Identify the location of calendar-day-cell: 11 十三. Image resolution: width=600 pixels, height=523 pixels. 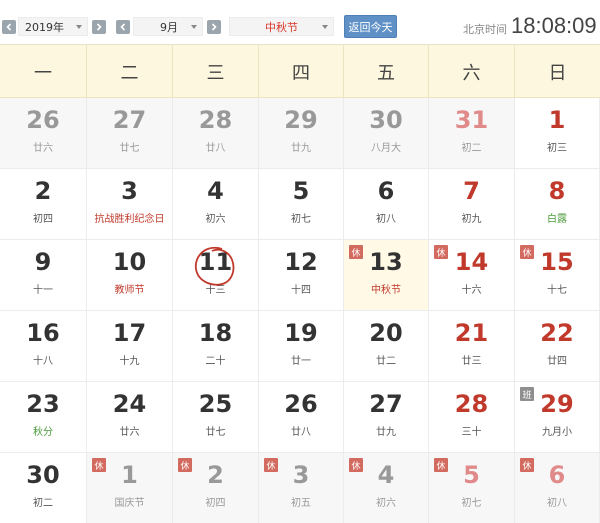
(216, 275).